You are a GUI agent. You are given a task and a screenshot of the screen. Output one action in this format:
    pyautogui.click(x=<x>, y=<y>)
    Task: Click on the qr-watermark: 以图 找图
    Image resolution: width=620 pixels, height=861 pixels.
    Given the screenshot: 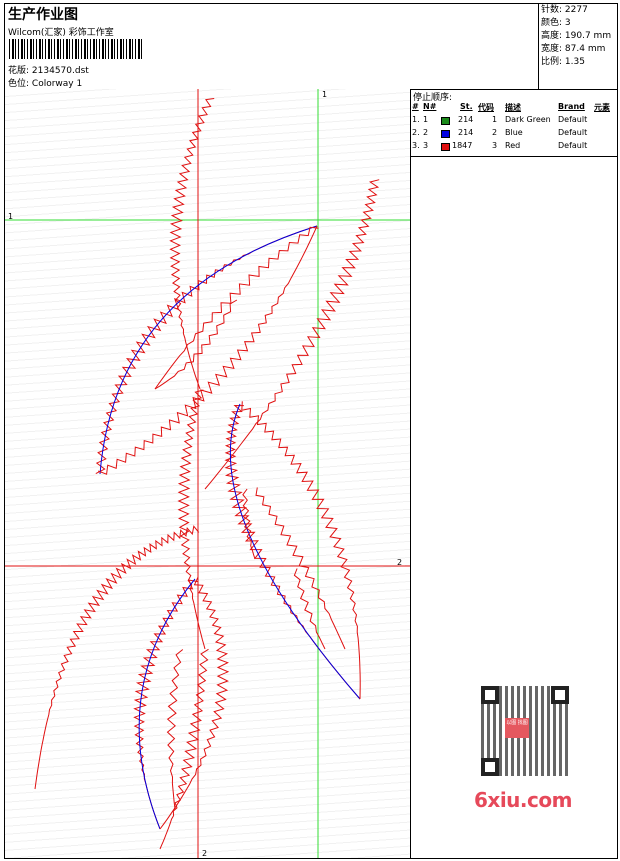 What is the action you would take?
    pyautogui.click(x=524, y=730)
    